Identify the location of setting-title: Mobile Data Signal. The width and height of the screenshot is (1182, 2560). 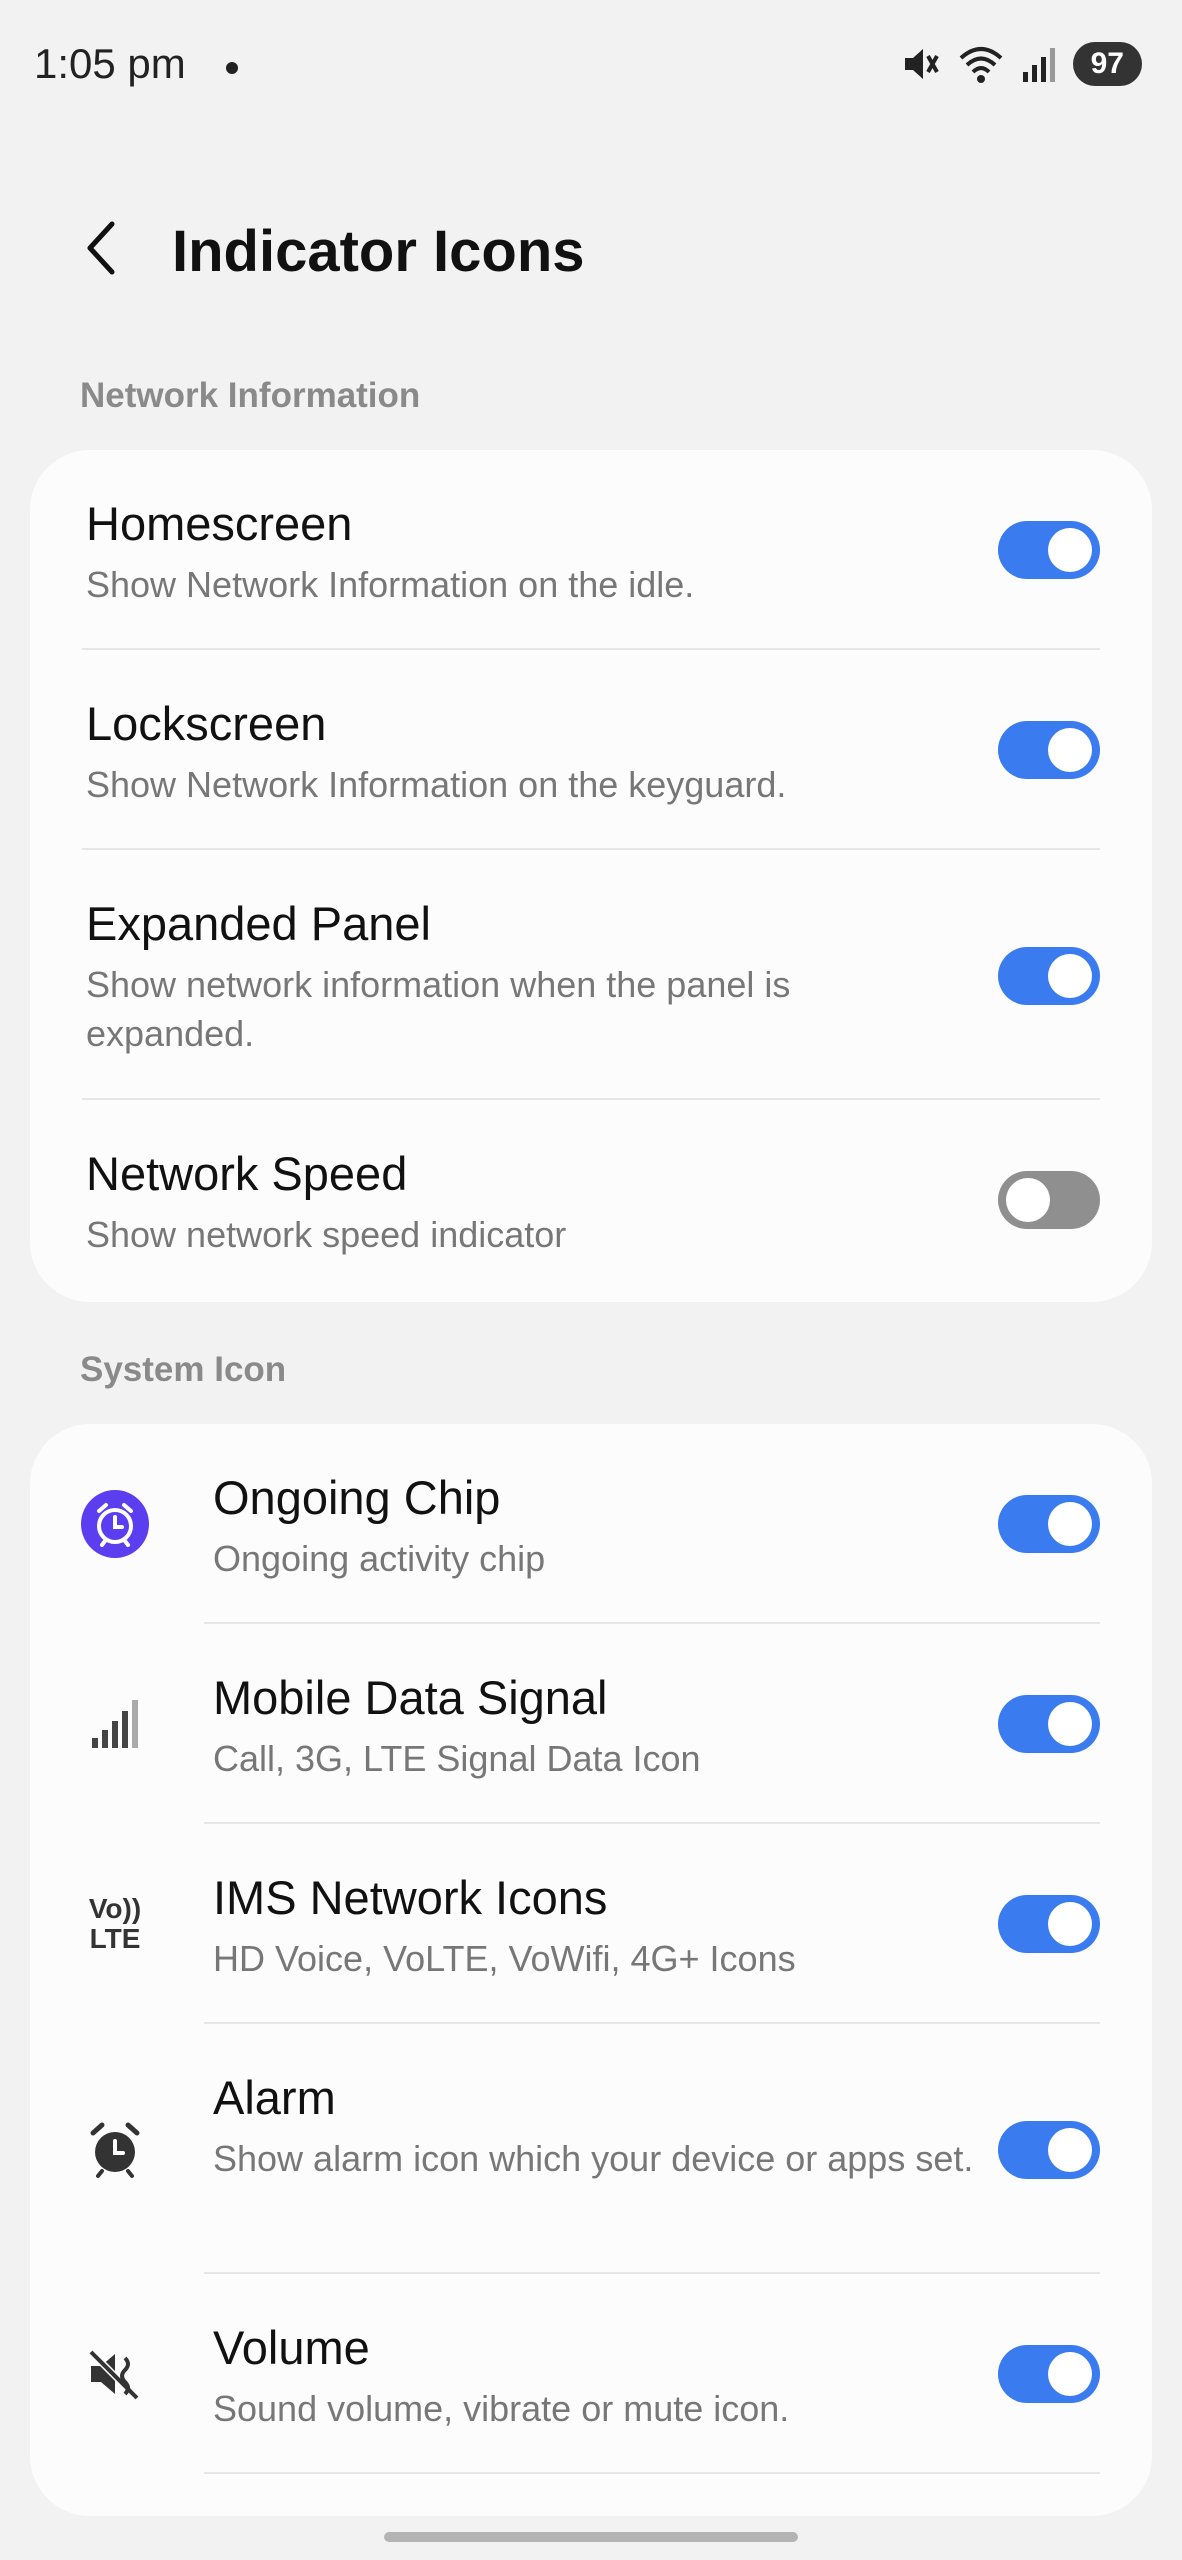
(410, 1697).